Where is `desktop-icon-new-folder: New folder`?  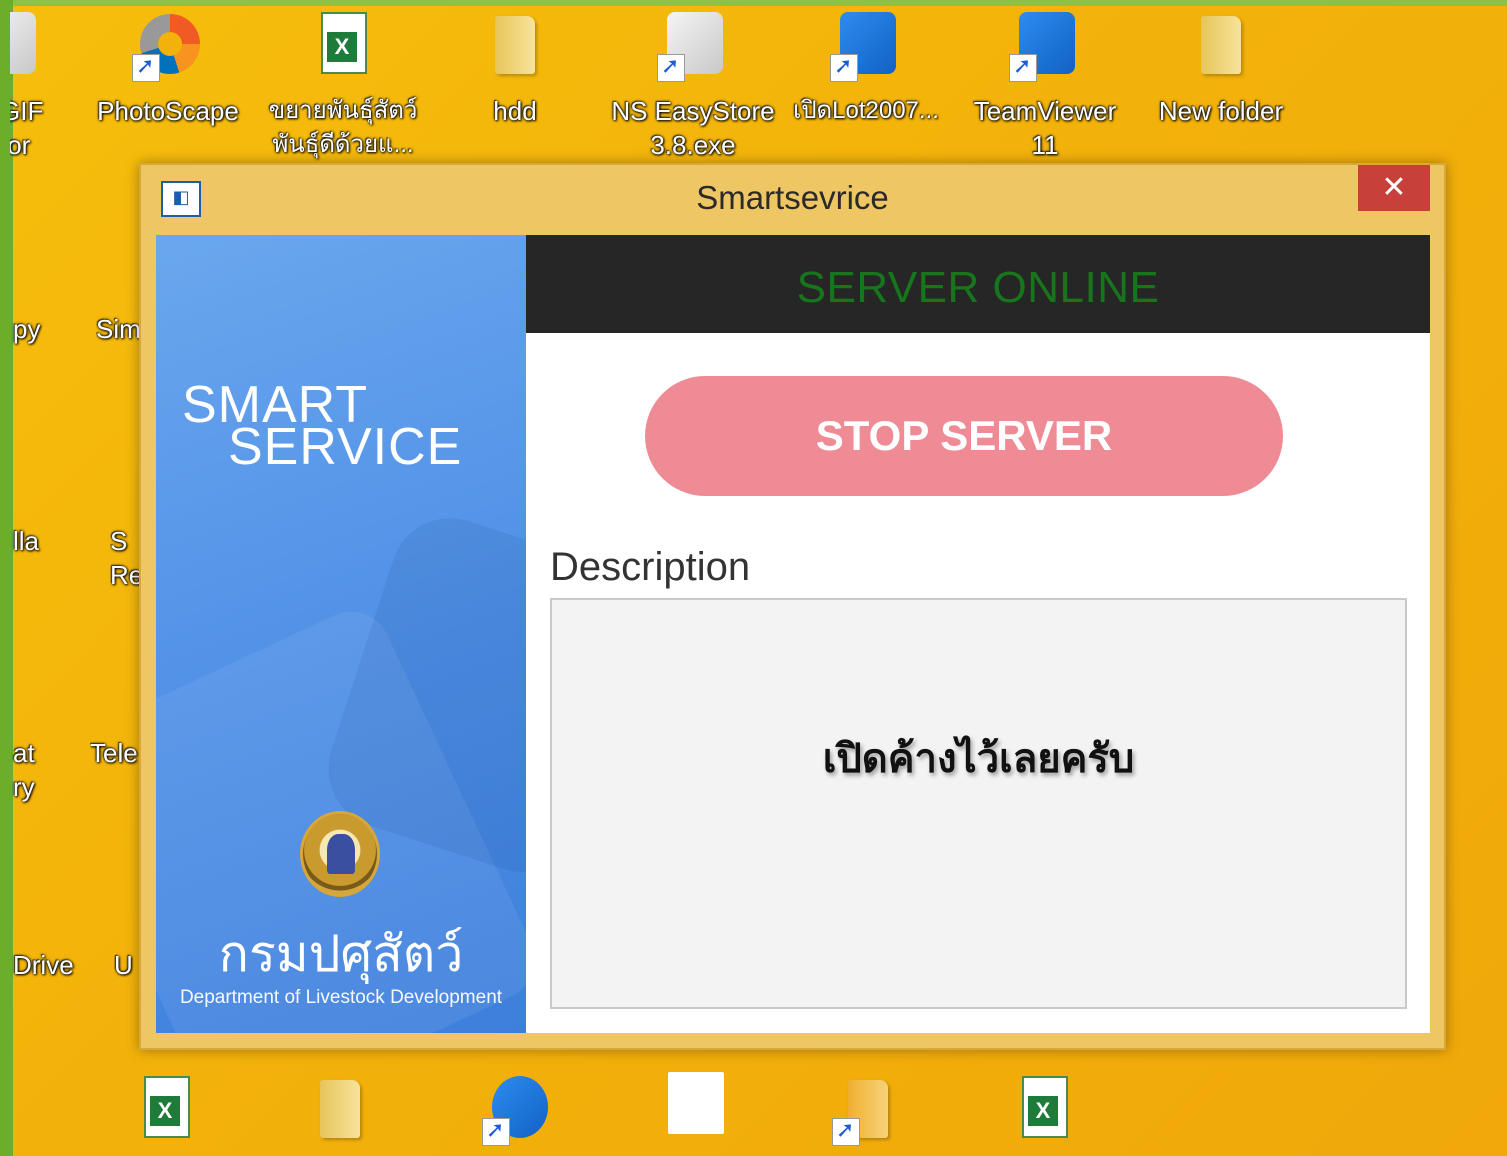
desktop-icon-new-folder: New folder is located at coordinates (1221, 69).